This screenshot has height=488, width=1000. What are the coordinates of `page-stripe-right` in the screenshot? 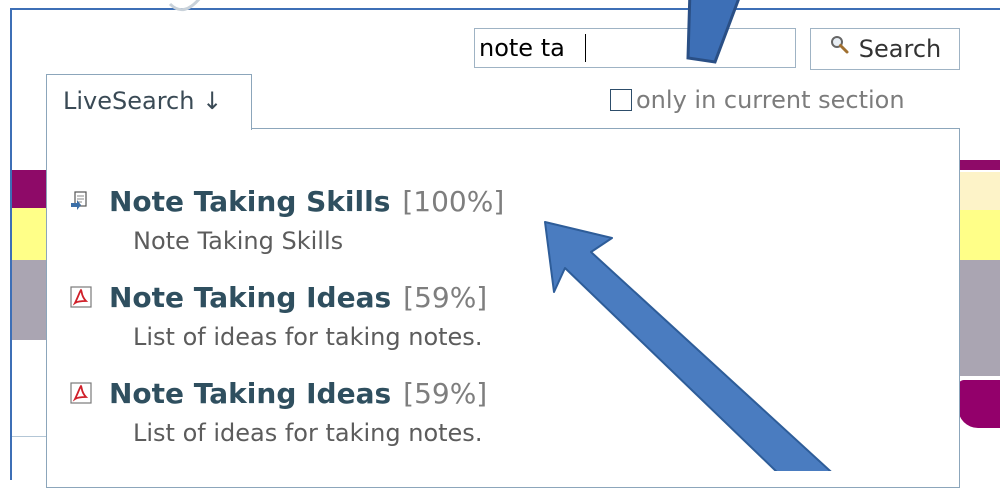 It's located at (979, 235).